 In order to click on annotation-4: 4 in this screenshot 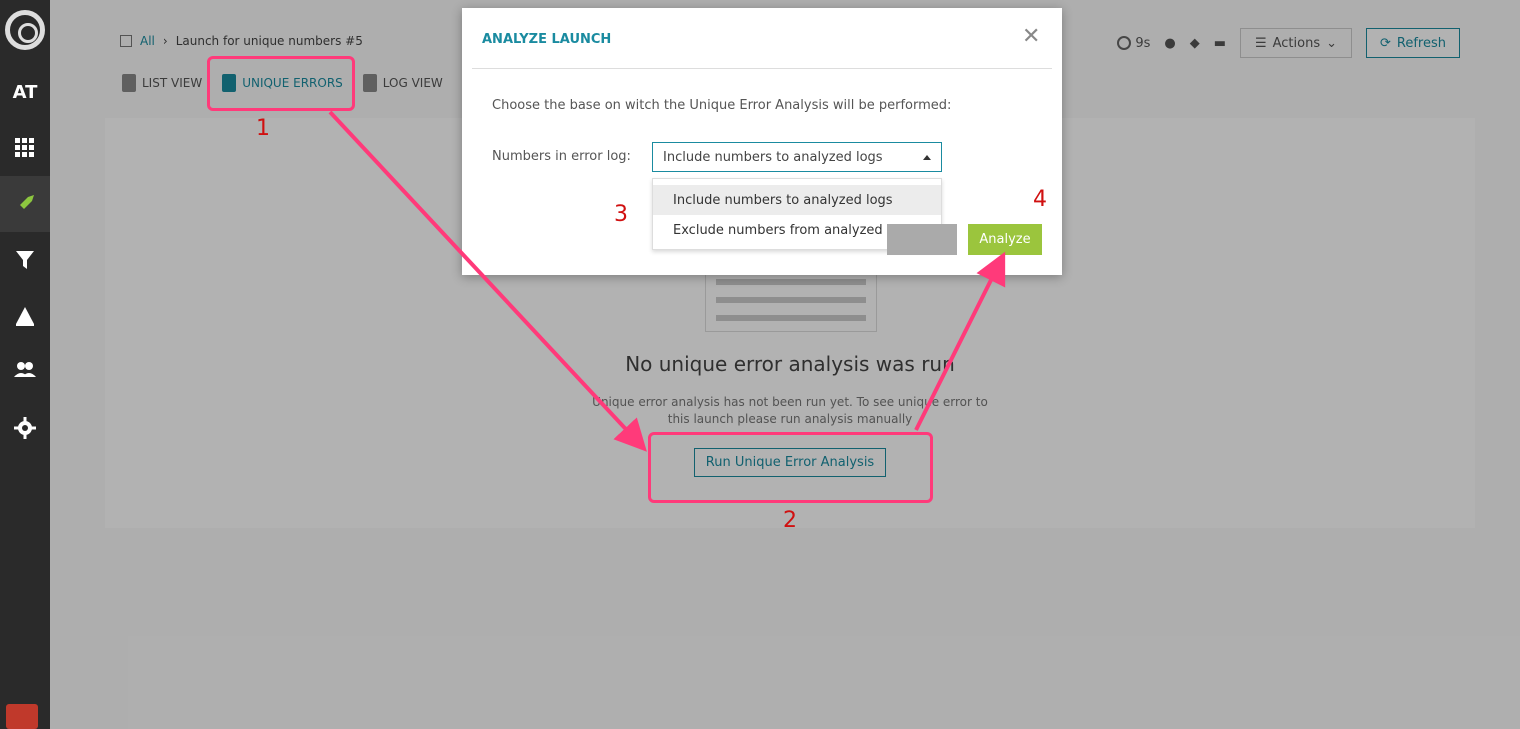, I will do `click(1040, 199)`.